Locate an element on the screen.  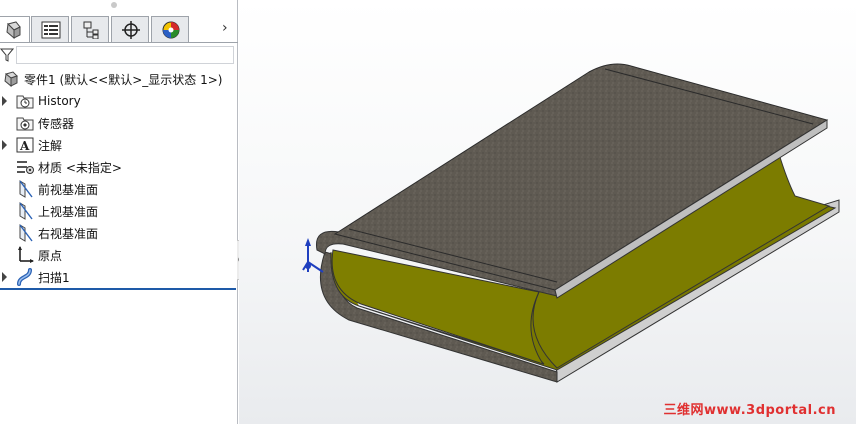
tab-feature-manager is located at coordinates (15, 29).